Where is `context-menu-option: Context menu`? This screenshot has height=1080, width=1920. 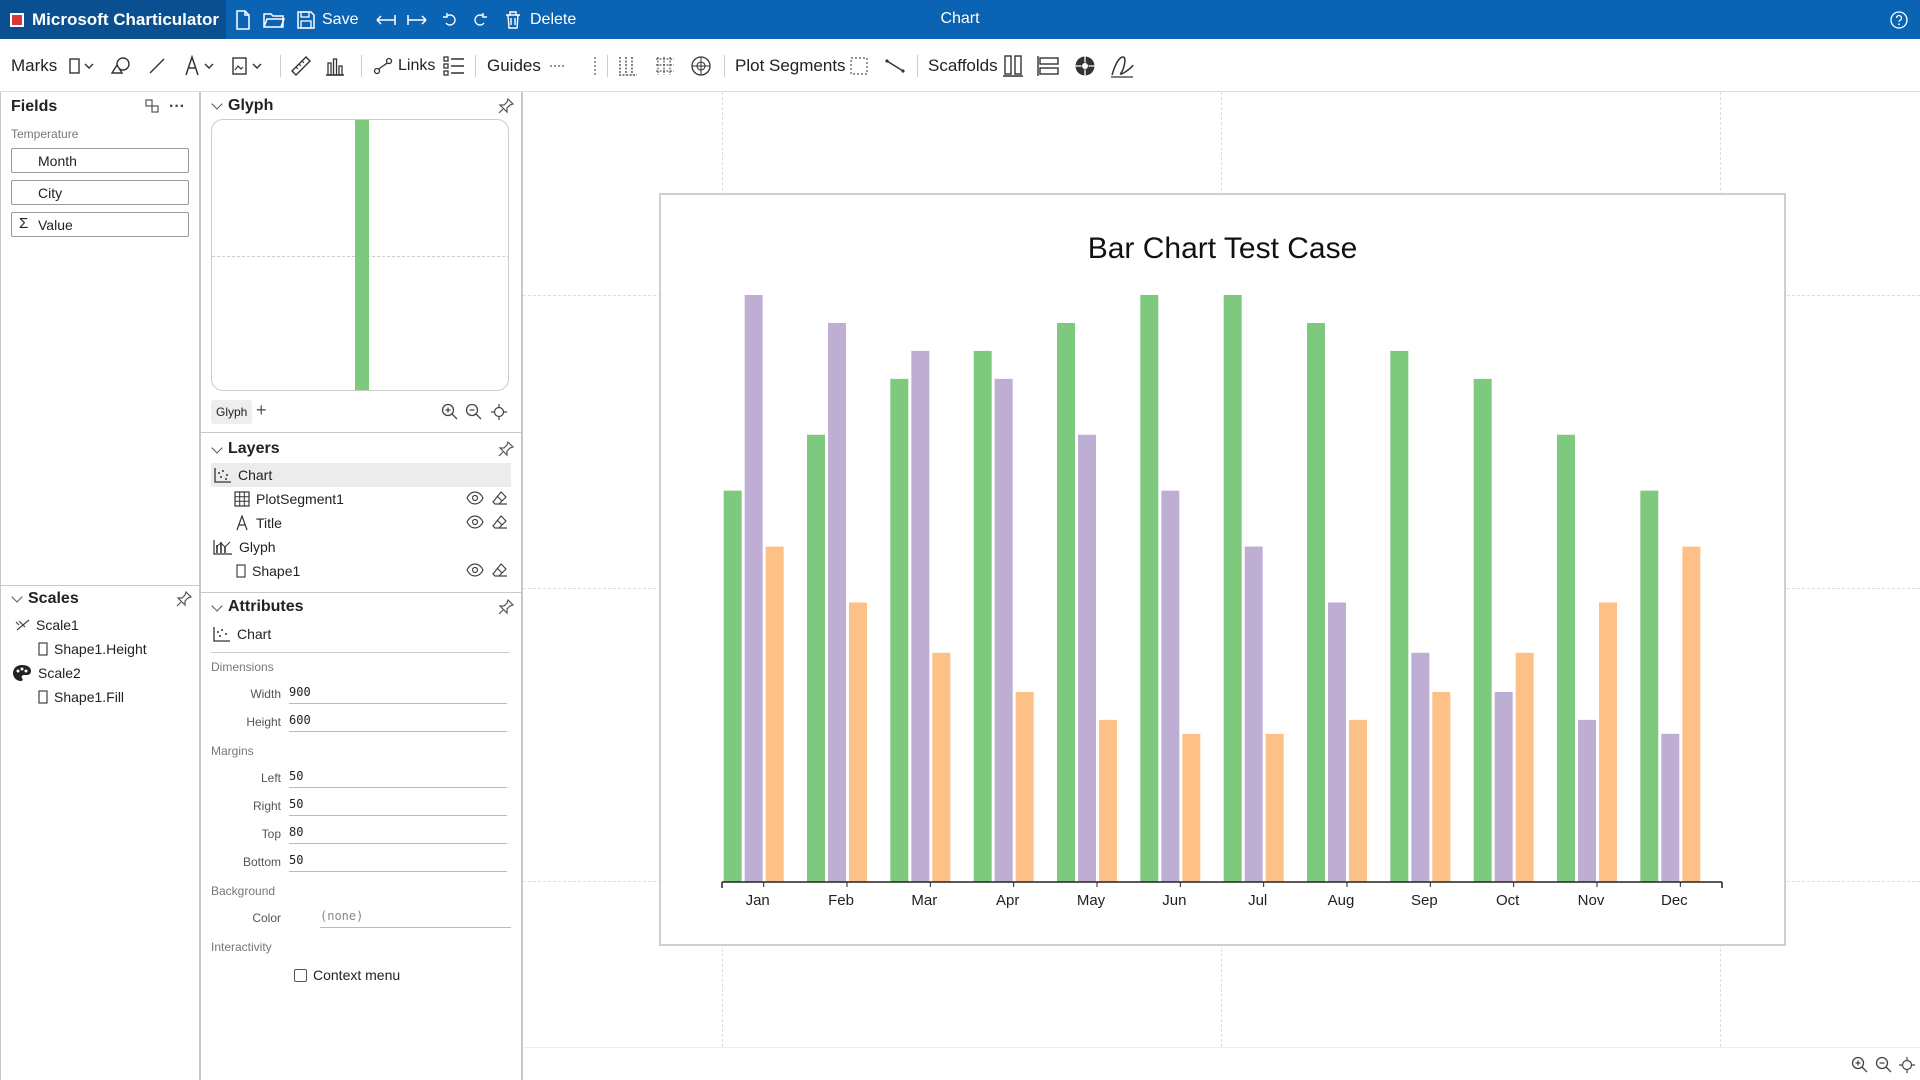
context-menu-option: Context menu is located at coordinates (347, 975).